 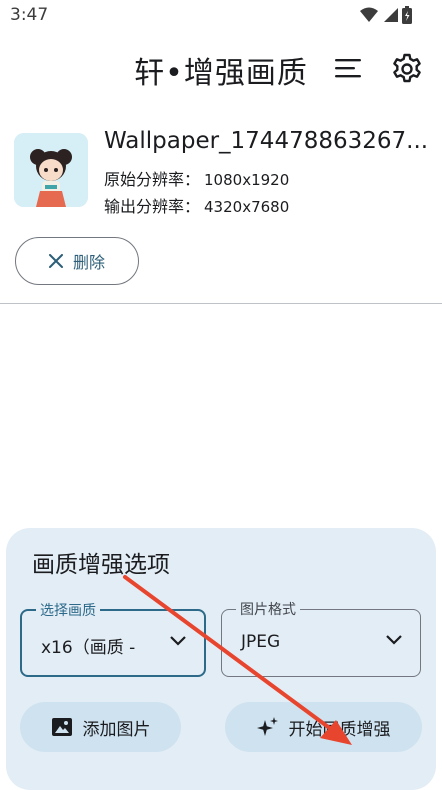 I want to click on start-enhance-button: 开始画质增强, so click(x=323, y=727).